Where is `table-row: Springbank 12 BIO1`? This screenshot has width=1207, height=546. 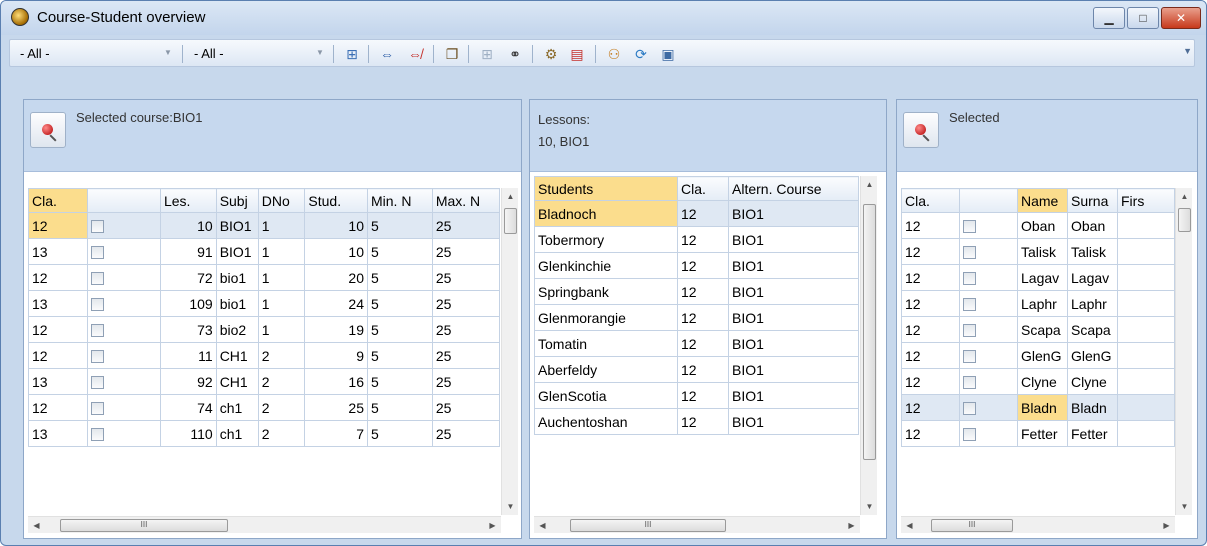 table-row: Springbank 12 BIO1 is located at coordinates (696, 291).